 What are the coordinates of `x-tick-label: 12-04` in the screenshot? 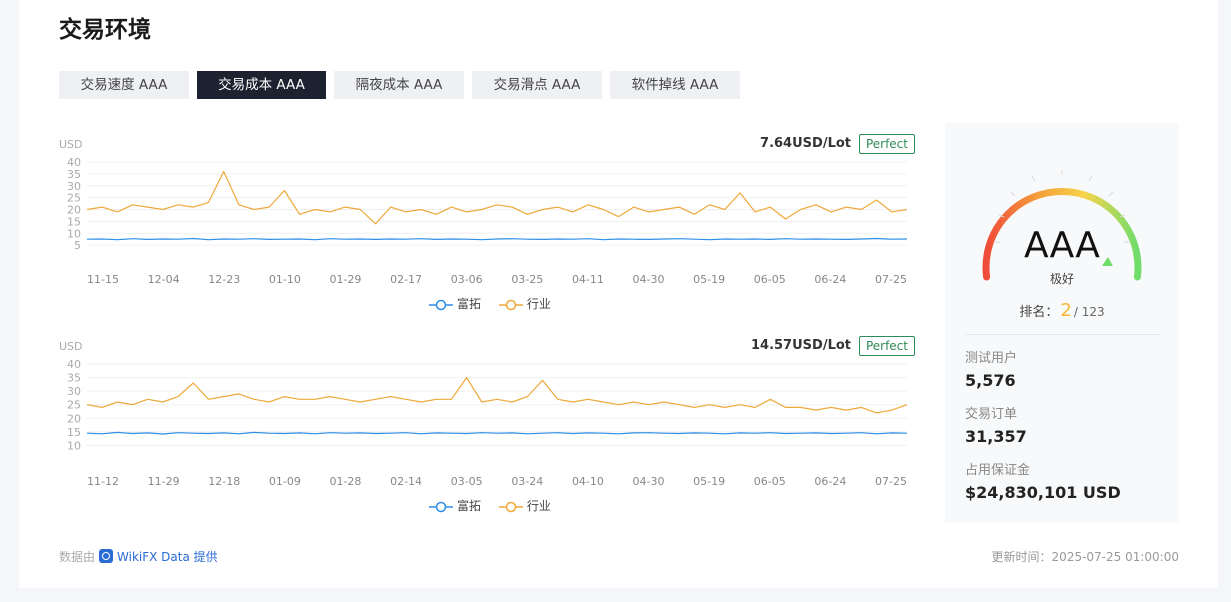 It's located at (164, 279).